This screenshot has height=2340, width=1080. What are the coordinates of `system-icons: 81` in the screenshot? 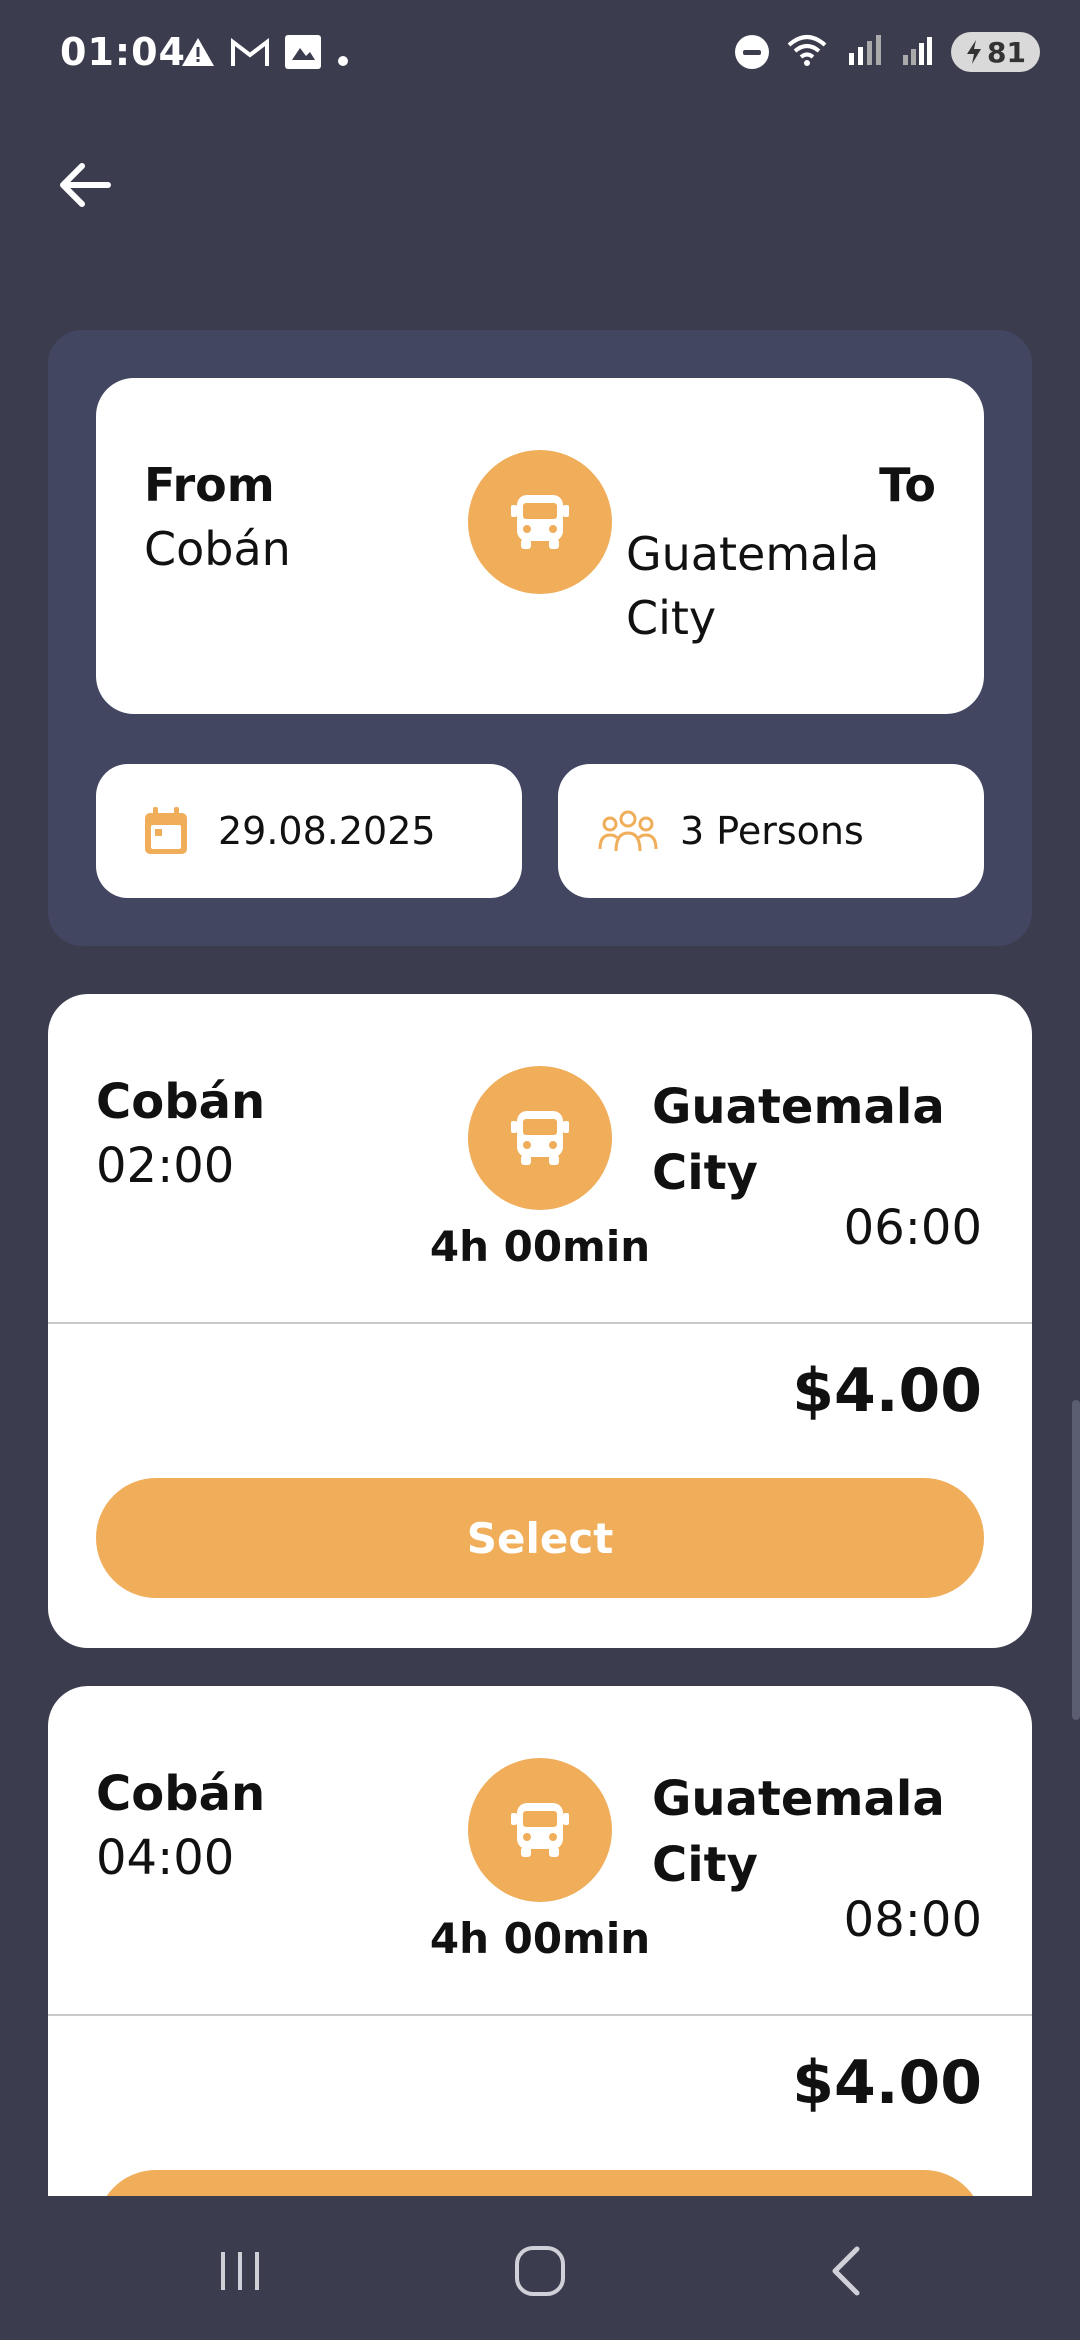 It's located at (887, 52).